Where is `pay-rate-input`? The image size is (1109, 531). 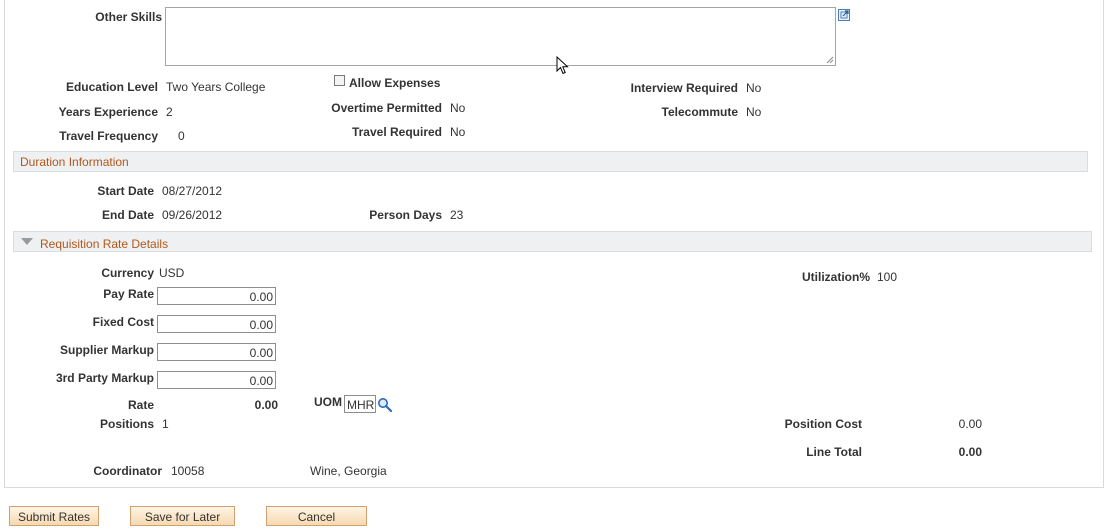 pay-rate-input is located at coordinates (216, 296).